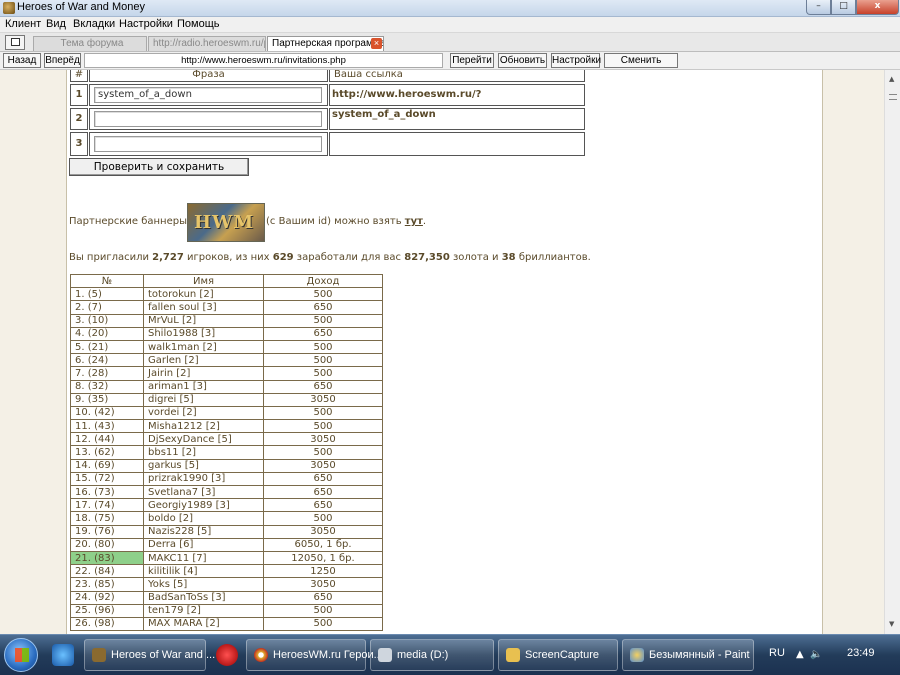  I want to click on taskbar-item-screencapture: ScreenCapture, so click(558, 655).